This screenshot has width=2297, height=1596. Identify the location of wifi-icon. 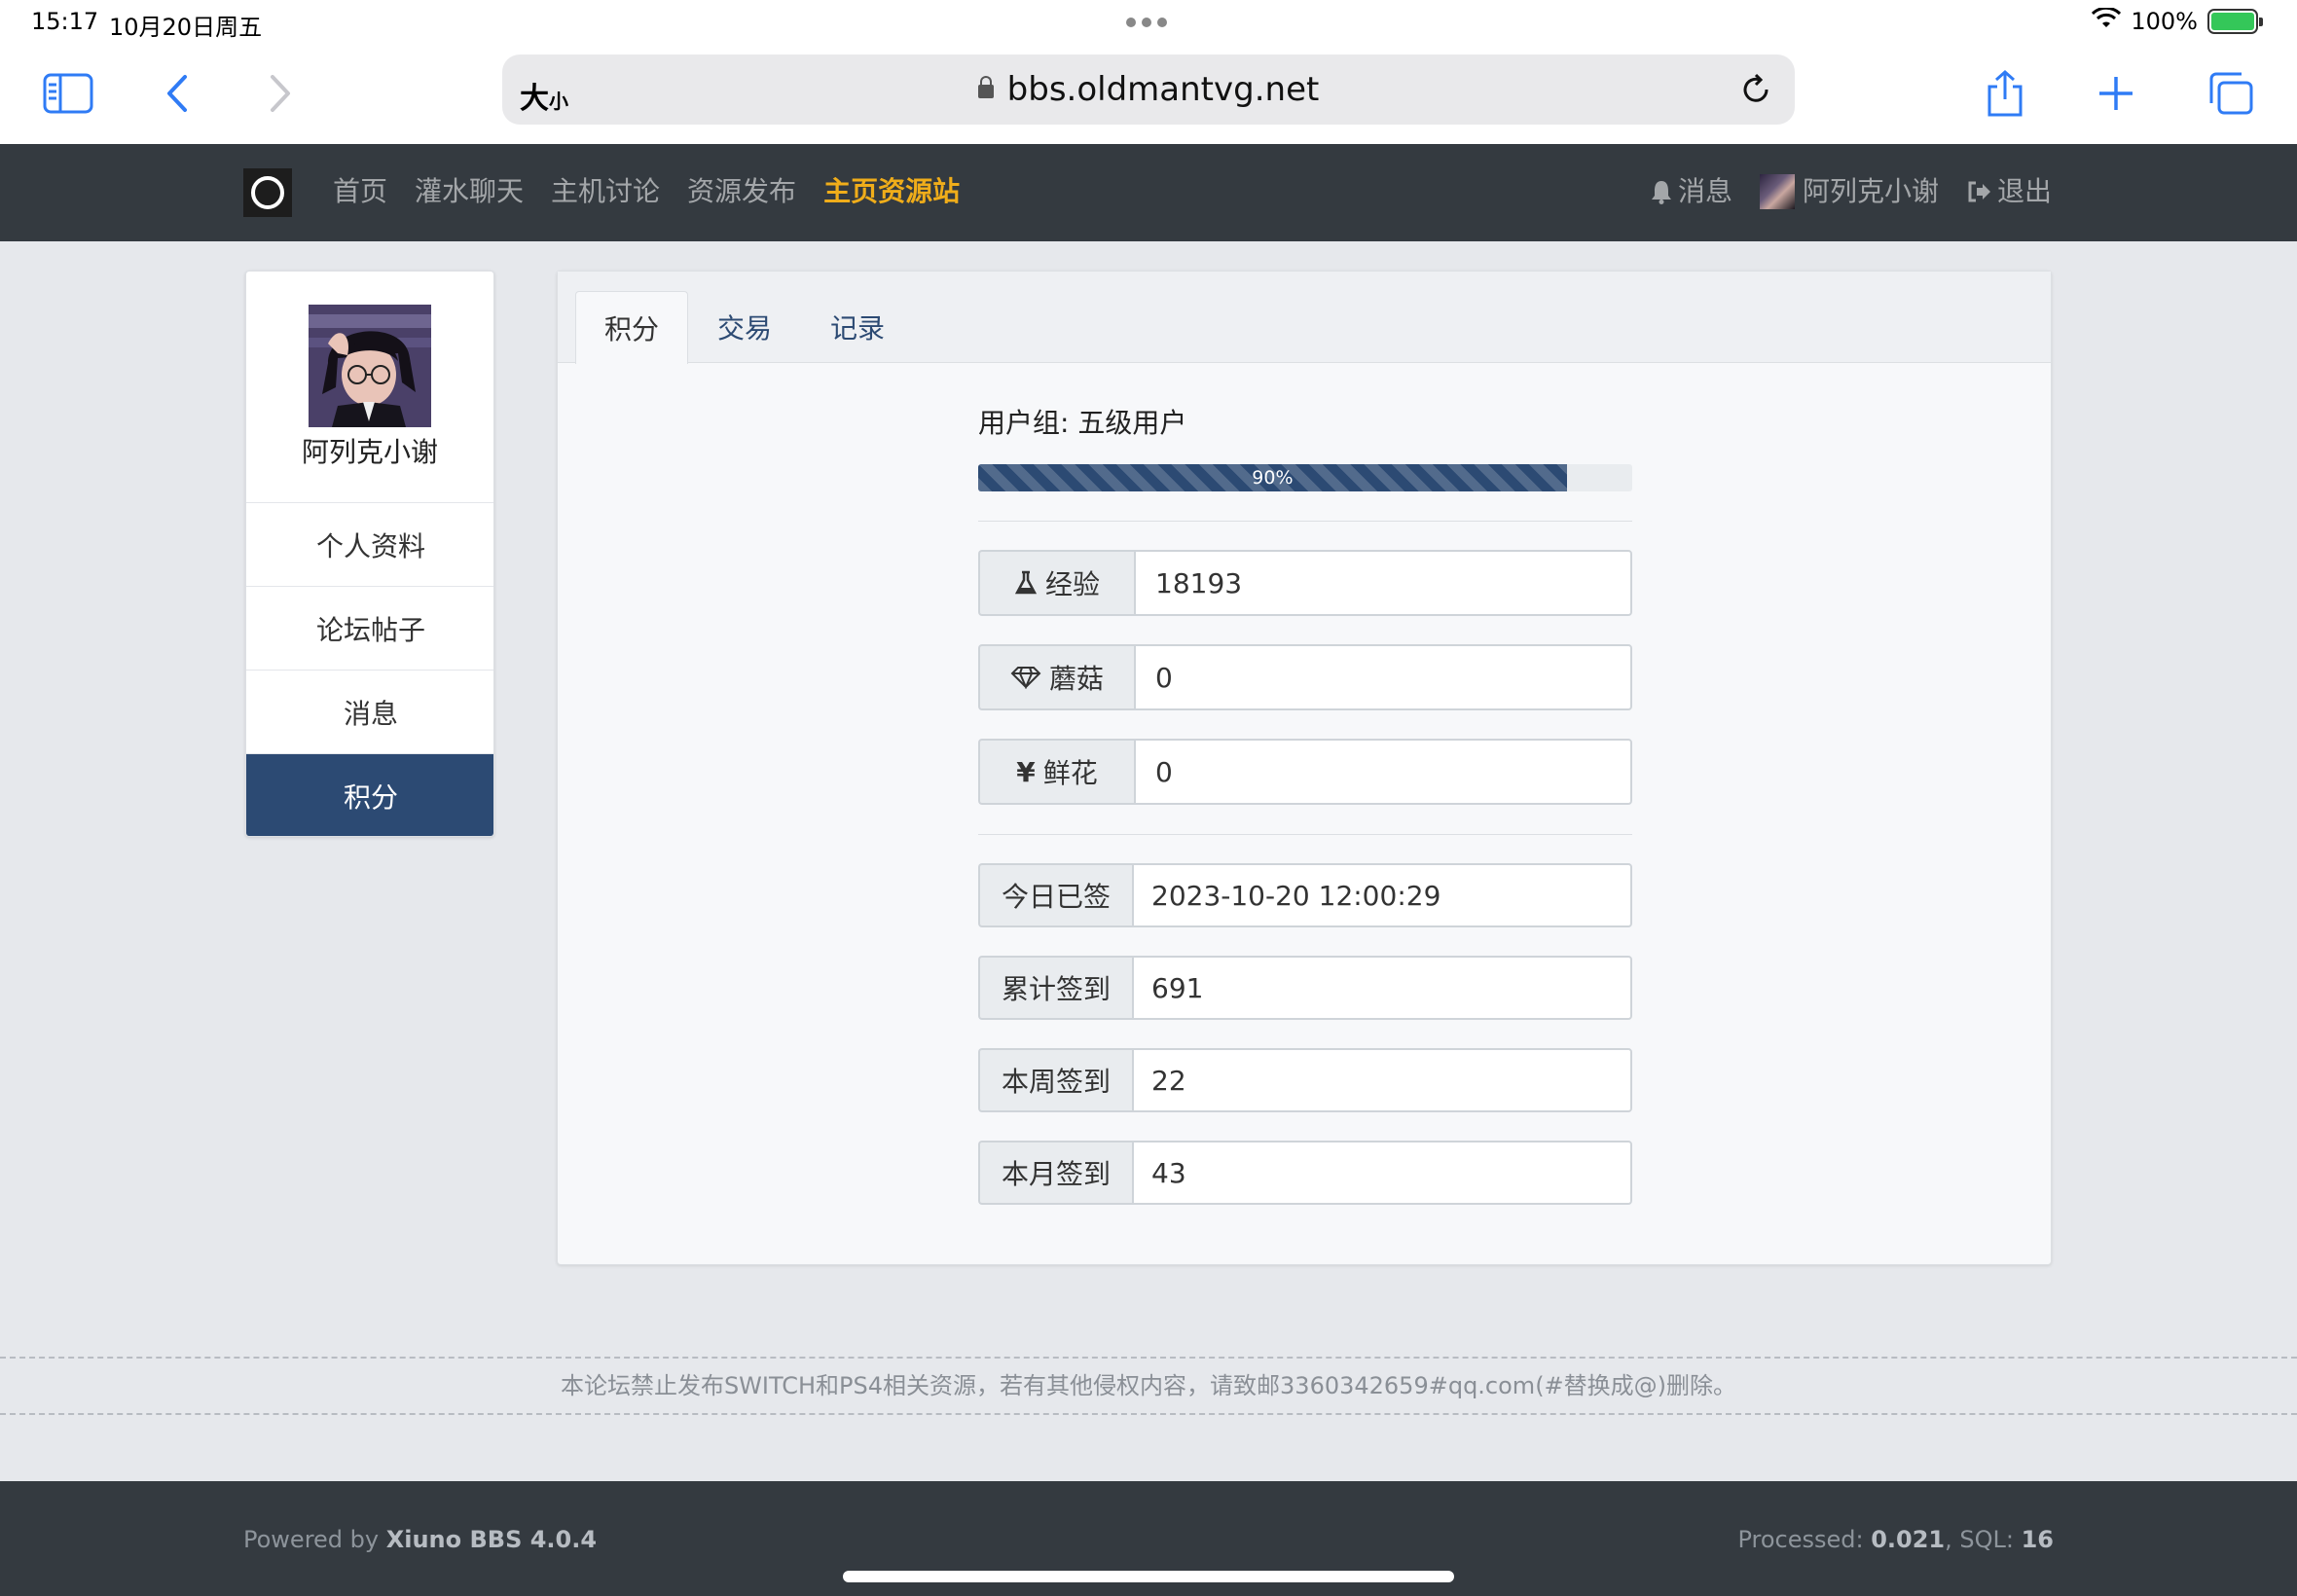
(2107, 20).